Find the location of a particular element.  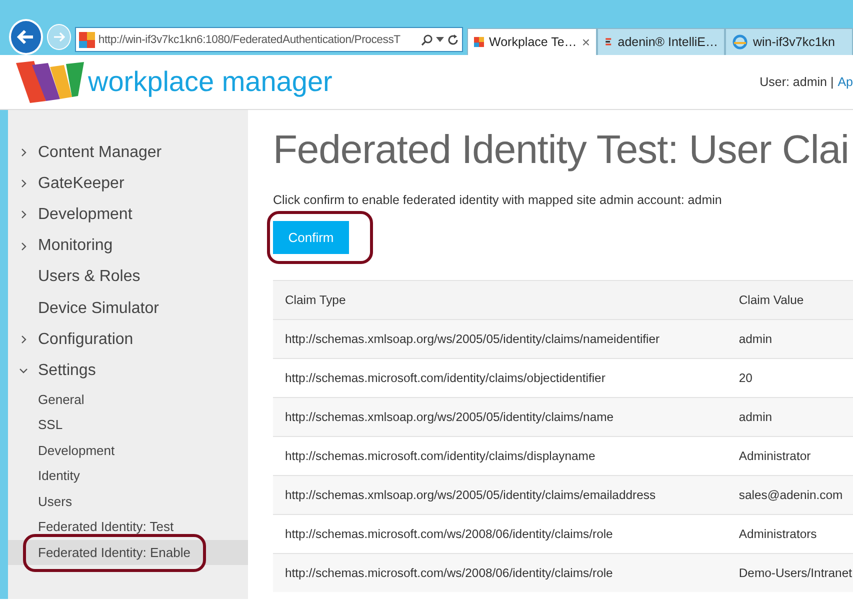

table-cell: http://schemas.xmlsoap.org/ws/2005/05/identity/claims/name is located at coordinates (500, 417).